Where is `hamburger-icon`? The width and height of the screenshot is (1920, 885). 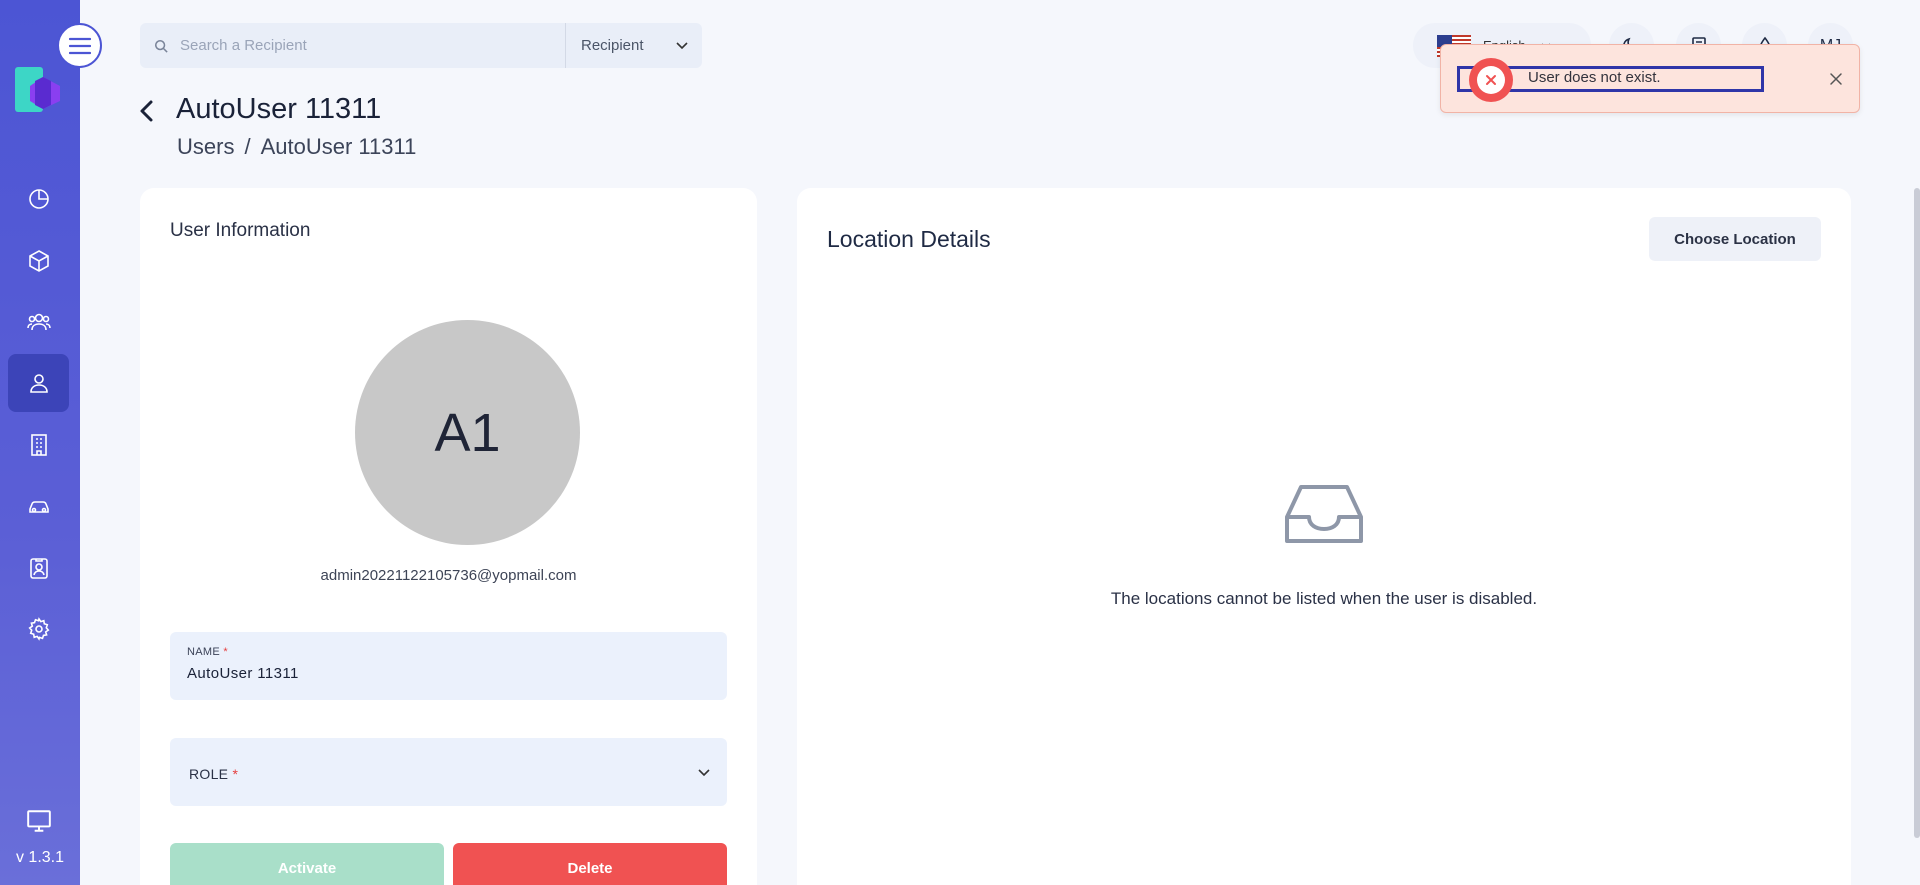
hamburger-icon is located at coordinates (79, 45).